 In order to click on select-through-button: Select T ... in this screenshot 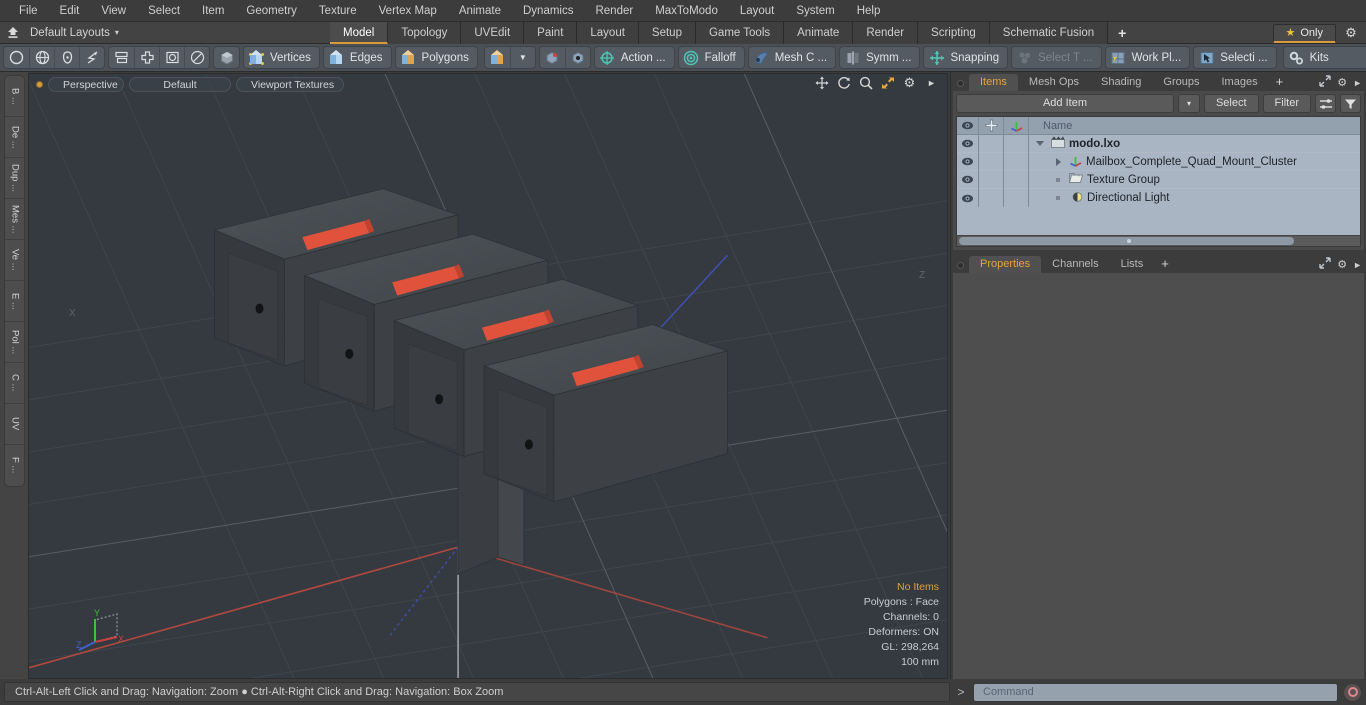, I will do `click(1056, 57)`.